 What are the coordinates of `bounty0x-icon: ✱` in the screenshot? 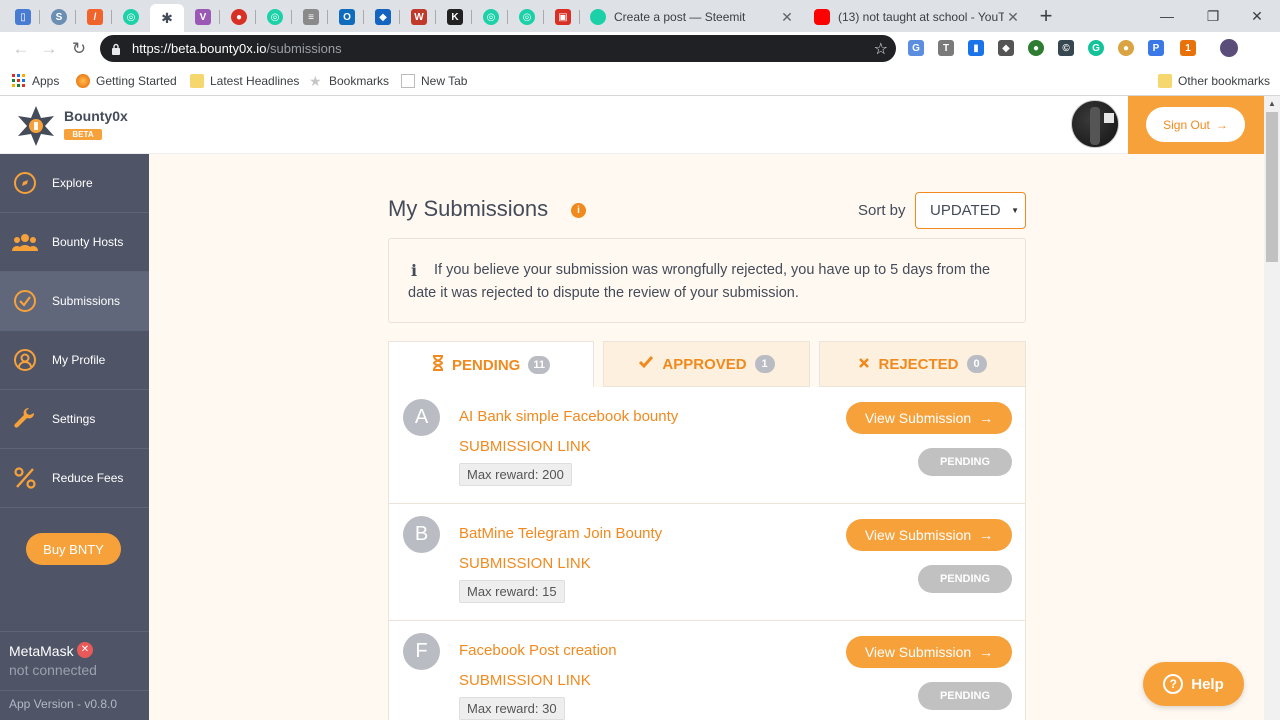 It's located at (167, 18).